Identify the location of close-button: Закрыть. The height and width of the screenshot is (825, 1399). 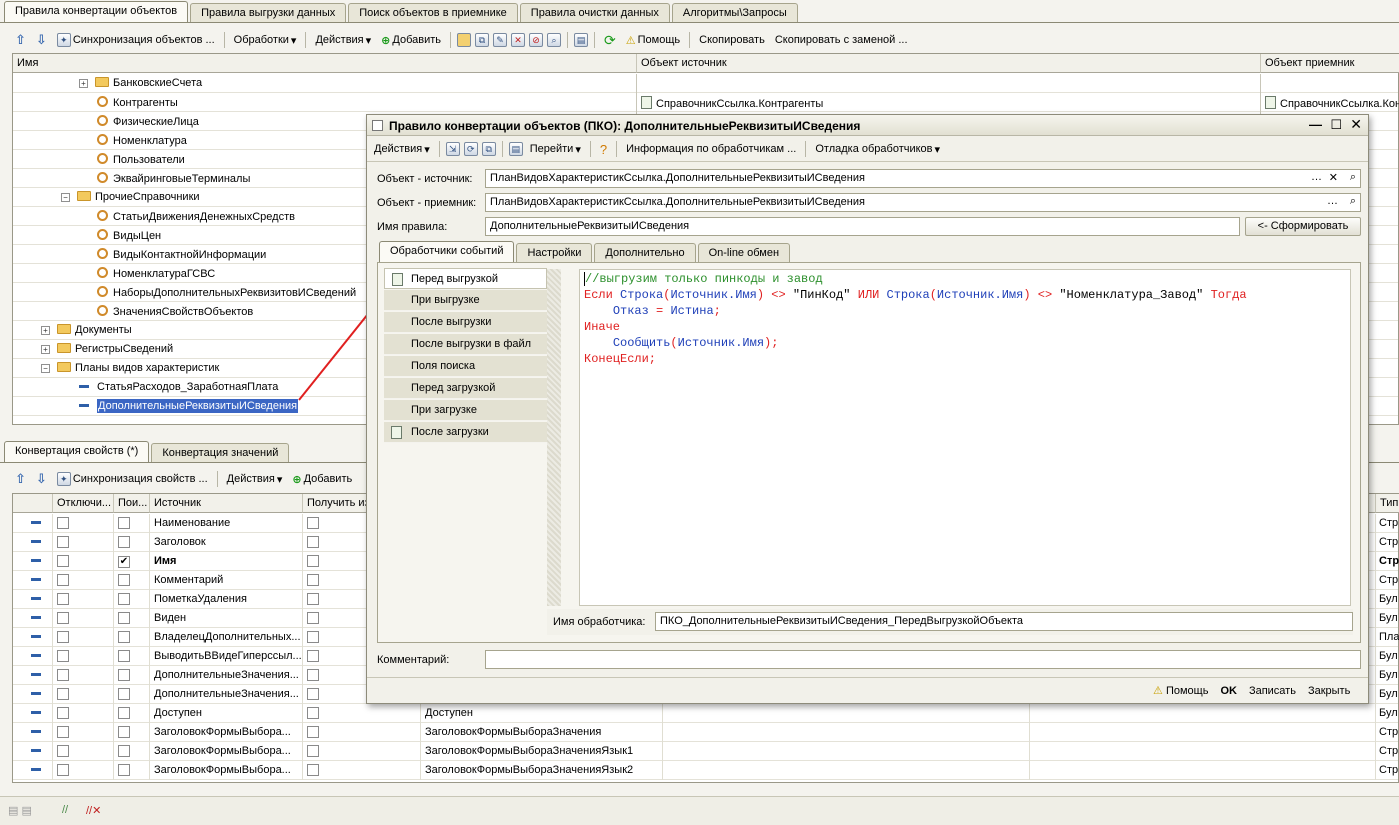
(1329, 691).